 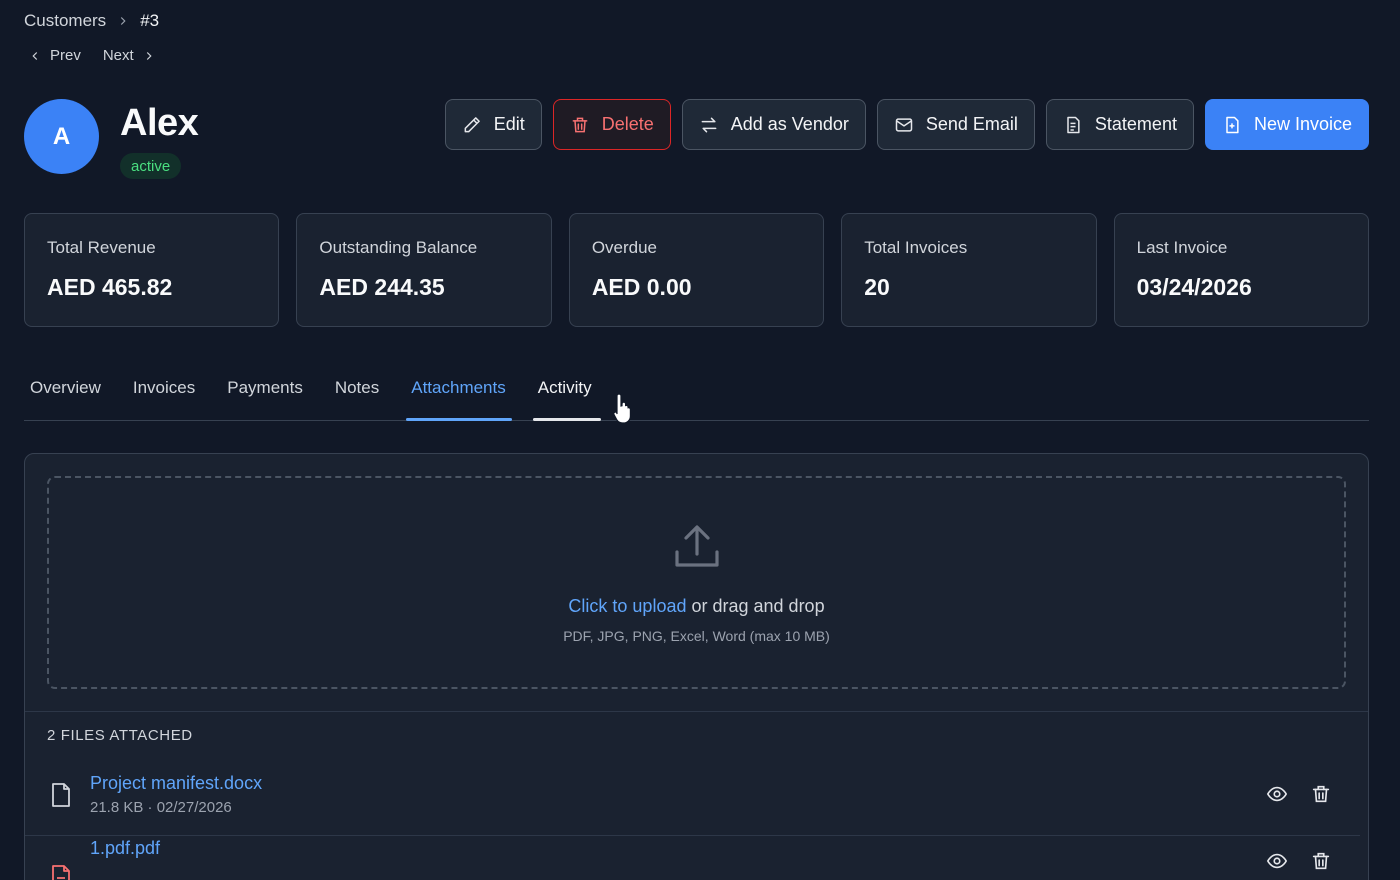 I want to click on stat-card-outstanding-balance: Outstanding Balance AED 244.35, so click(x=424, y=270).